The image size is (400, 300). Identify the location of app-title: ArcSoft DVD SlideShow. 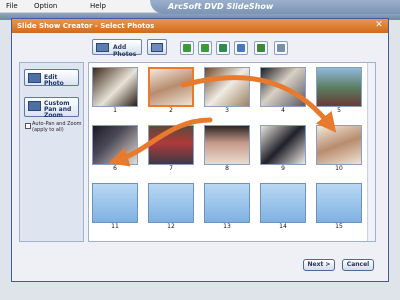
(275, 7).